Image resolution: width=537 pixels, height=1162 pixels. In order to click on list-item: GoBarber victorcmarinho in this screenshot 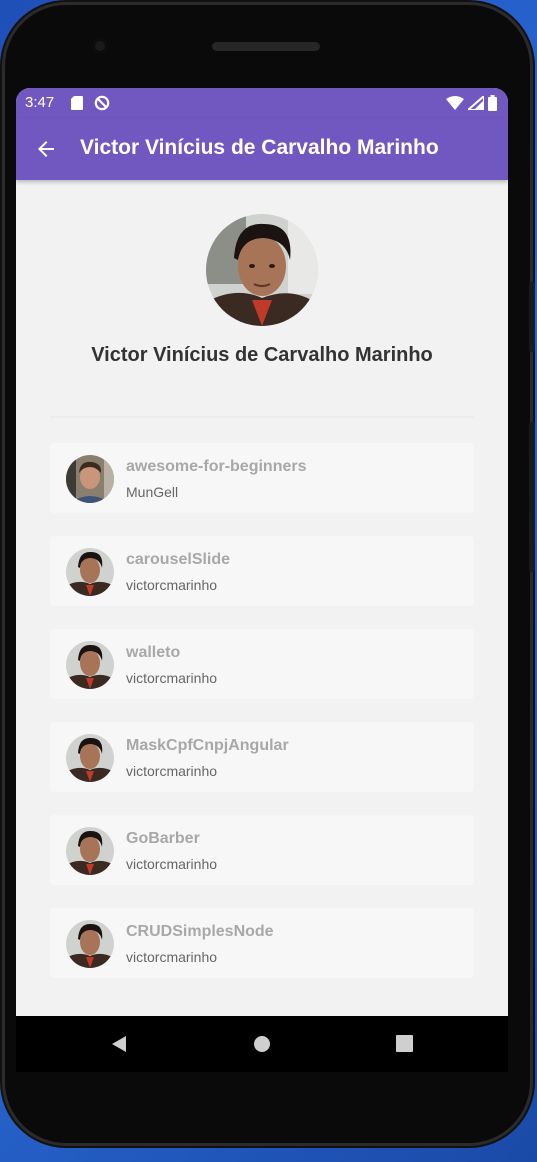, I will do `click(262, 850)`.